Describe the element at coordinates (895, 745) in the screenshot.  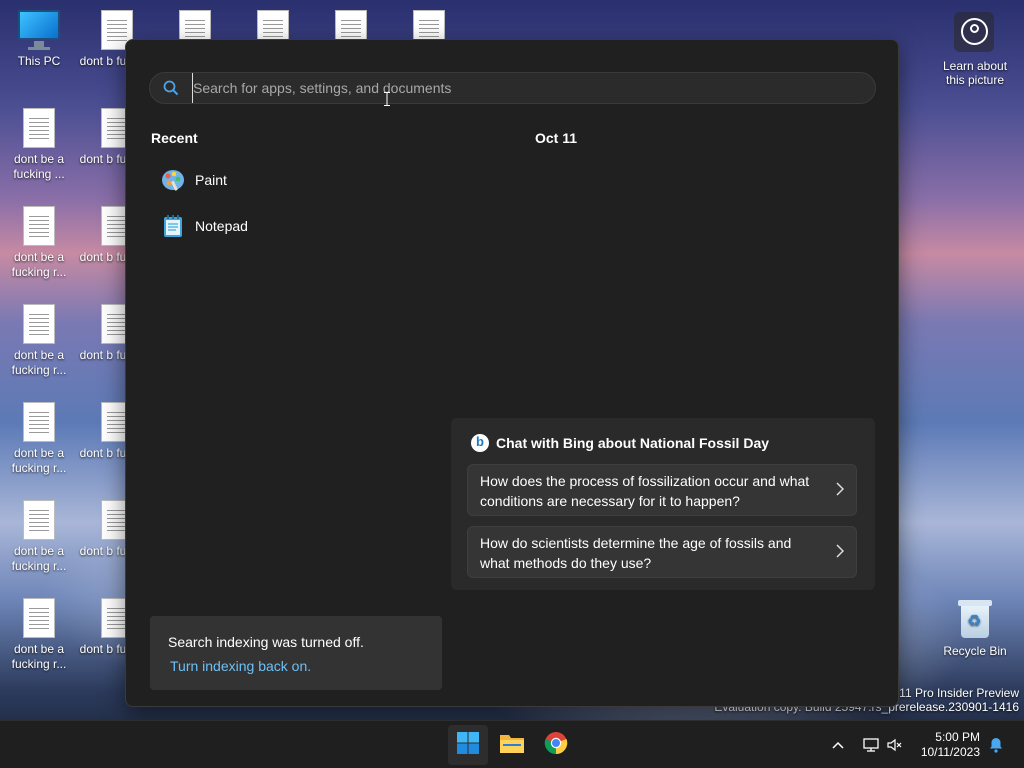
I see `volume-muted-icon` at that location.